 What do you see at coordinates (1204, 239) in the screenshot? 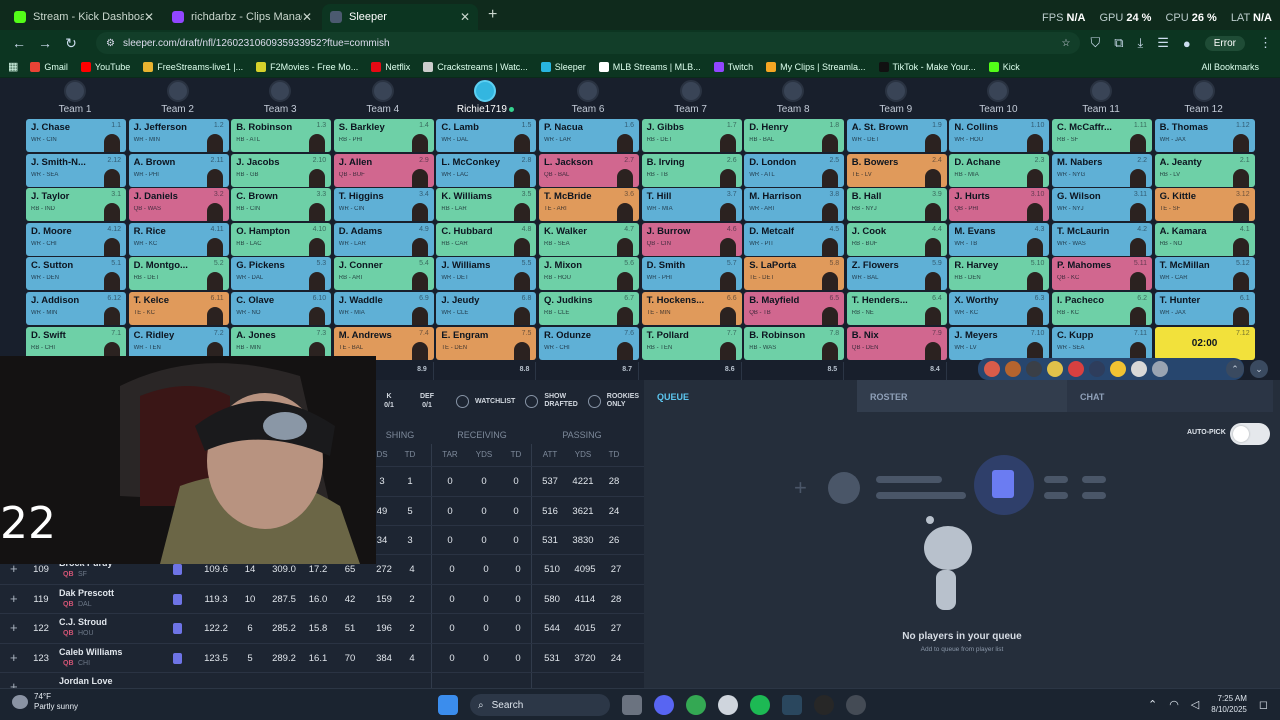
I see `draft-pick-cell: A. Kamara RB - NO 4.1` at bounding box center [1204, 239].